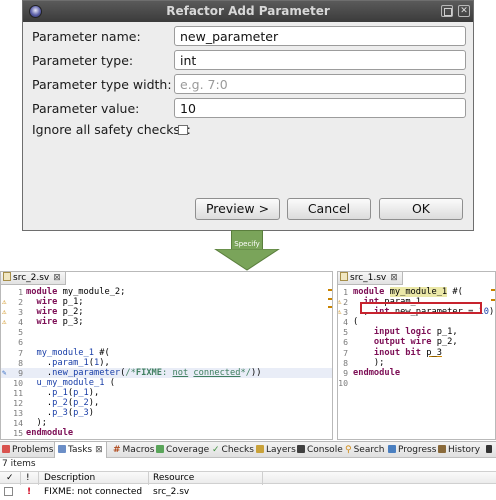 This screenshot has height=500, width=496. Describe the element at coordinates (415, 342) in the screenshot. I see `code-line: output wire p_2,` at that location.